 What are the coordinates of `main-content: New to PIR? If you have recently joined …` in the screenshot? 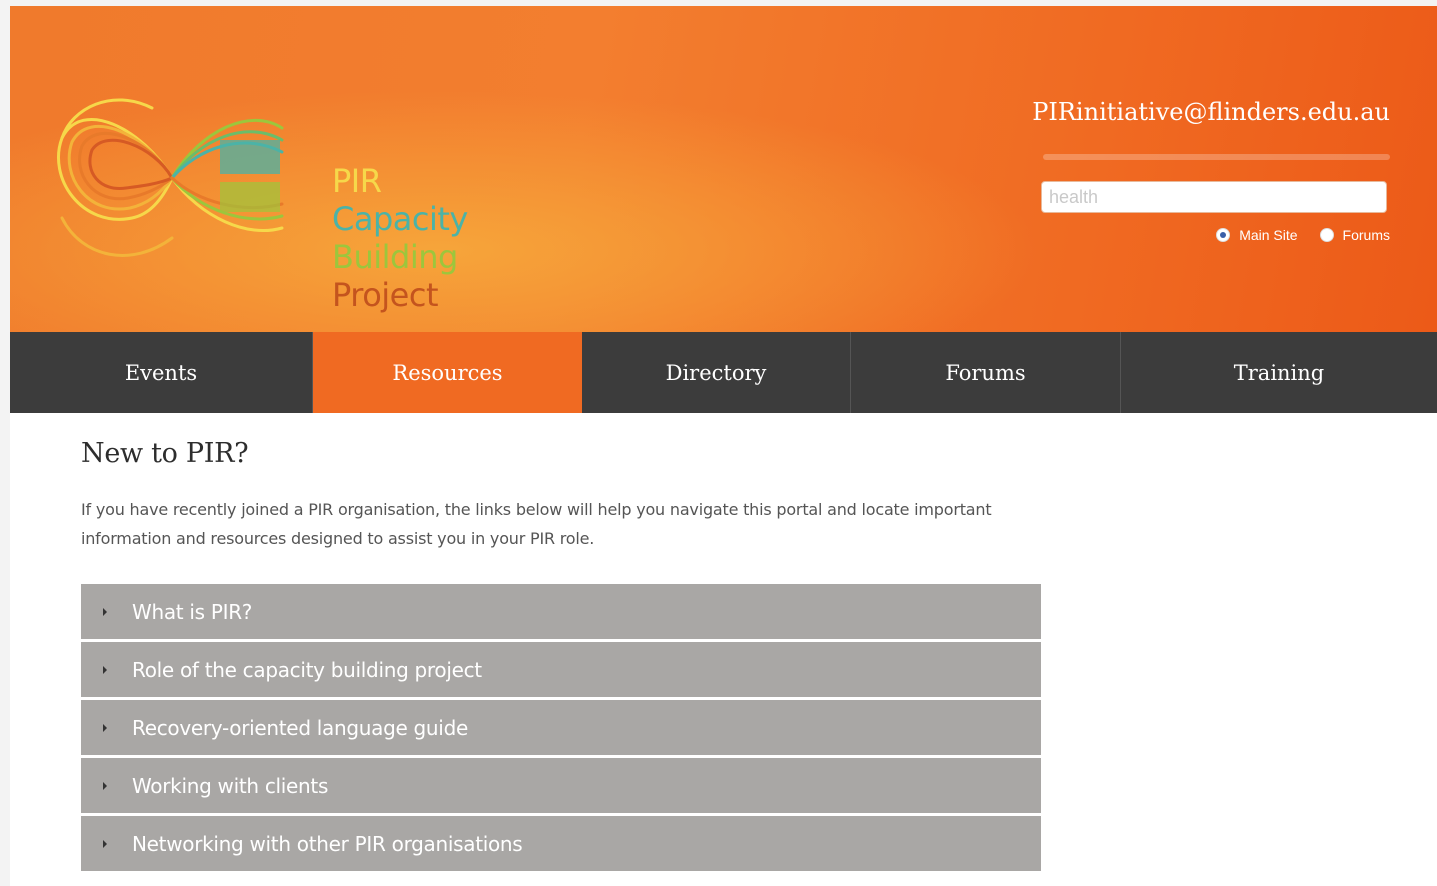 It's located at (561, 495).